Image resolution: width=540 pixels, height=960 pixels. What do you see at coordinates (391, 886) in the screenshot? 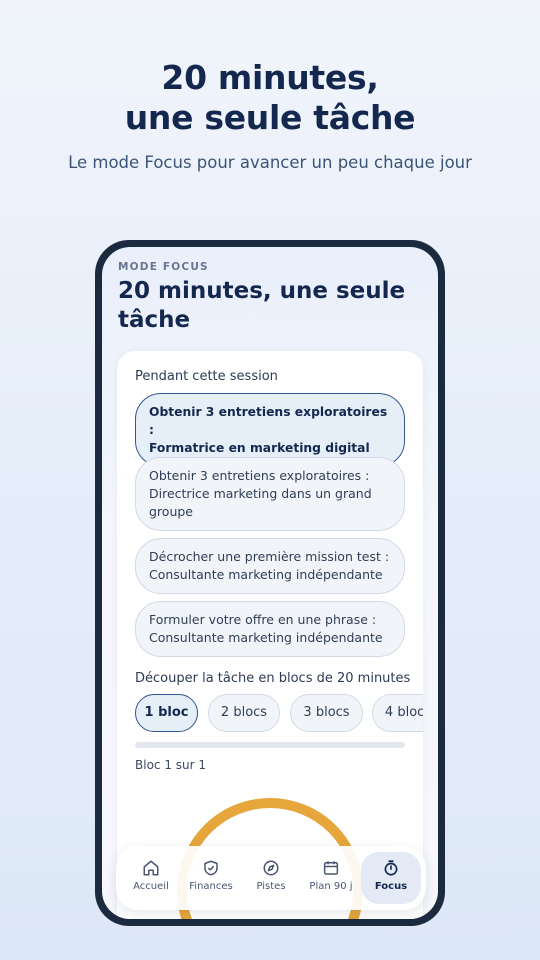
I see `nav-label-focus: Focus` at bounding box center [391, 886].